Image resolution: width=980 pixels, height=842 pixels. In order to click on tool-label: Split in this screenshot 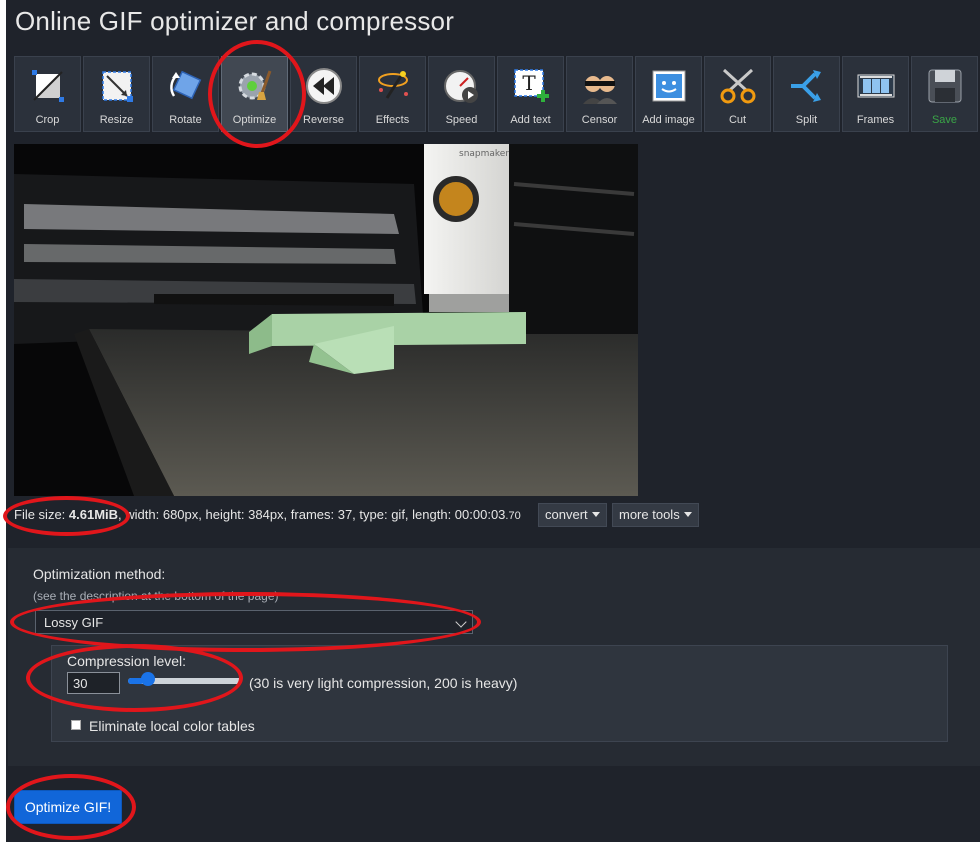, I will do `click(806, 120)`.